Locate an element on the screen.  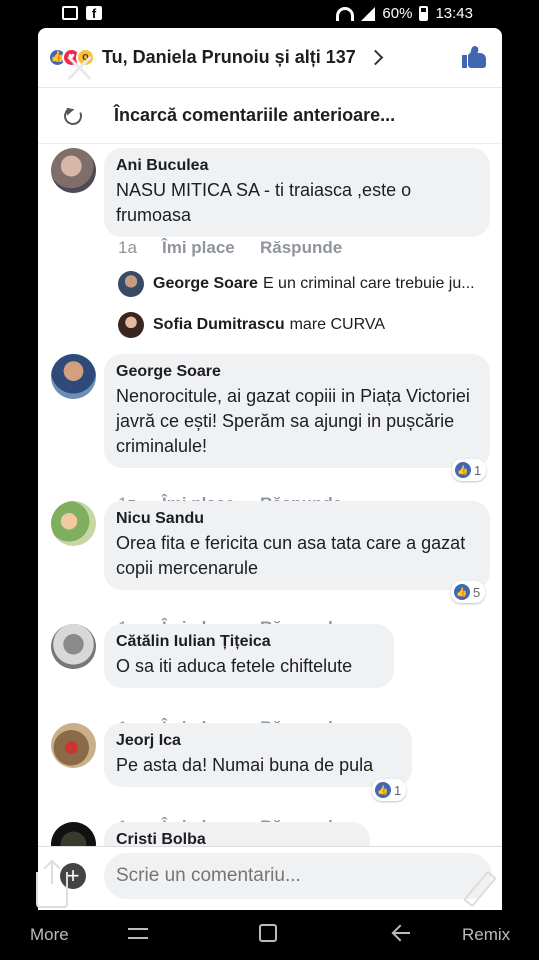
status-right: 60% 13:43 is located at coordinates (404, 13).